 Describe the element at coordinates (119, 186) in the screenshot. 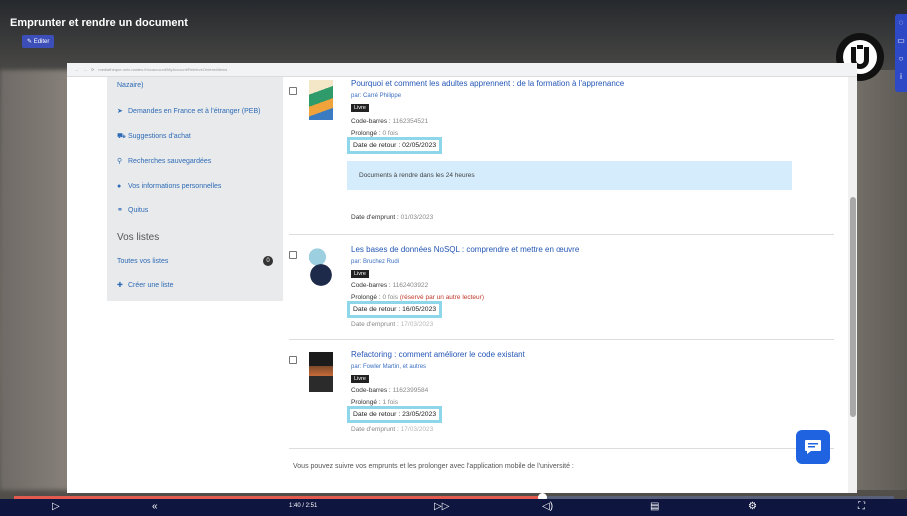

I see `user-icon: ●` at that location.